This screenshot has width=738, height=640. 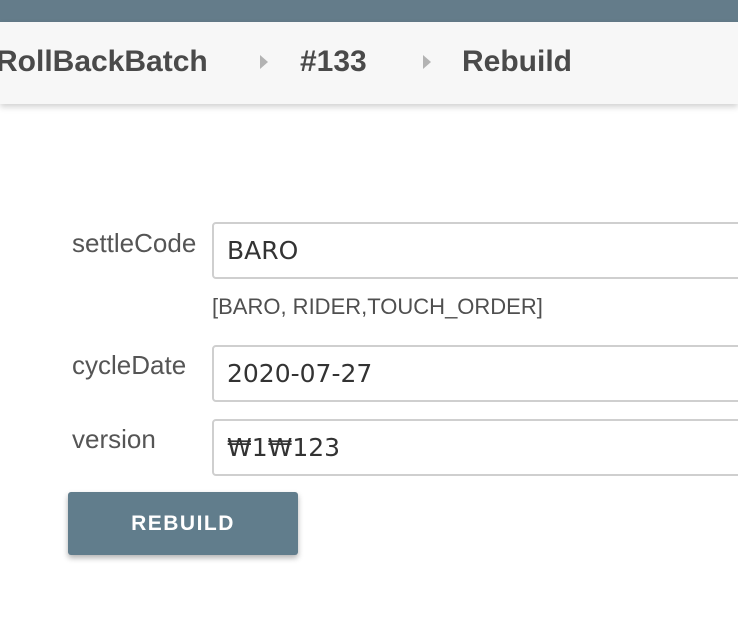 What do you see at coordinates (475, 250) in the screenshot?
I see `settle-code-input` at bounding box center [475, 250].